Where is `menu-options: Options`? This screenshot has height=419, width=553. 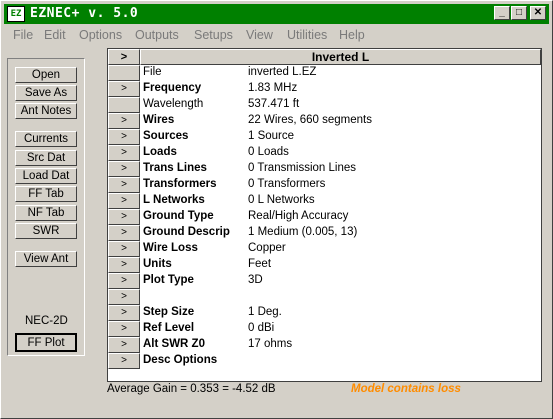
menu-options: Options is located at coordinates (100, 35).